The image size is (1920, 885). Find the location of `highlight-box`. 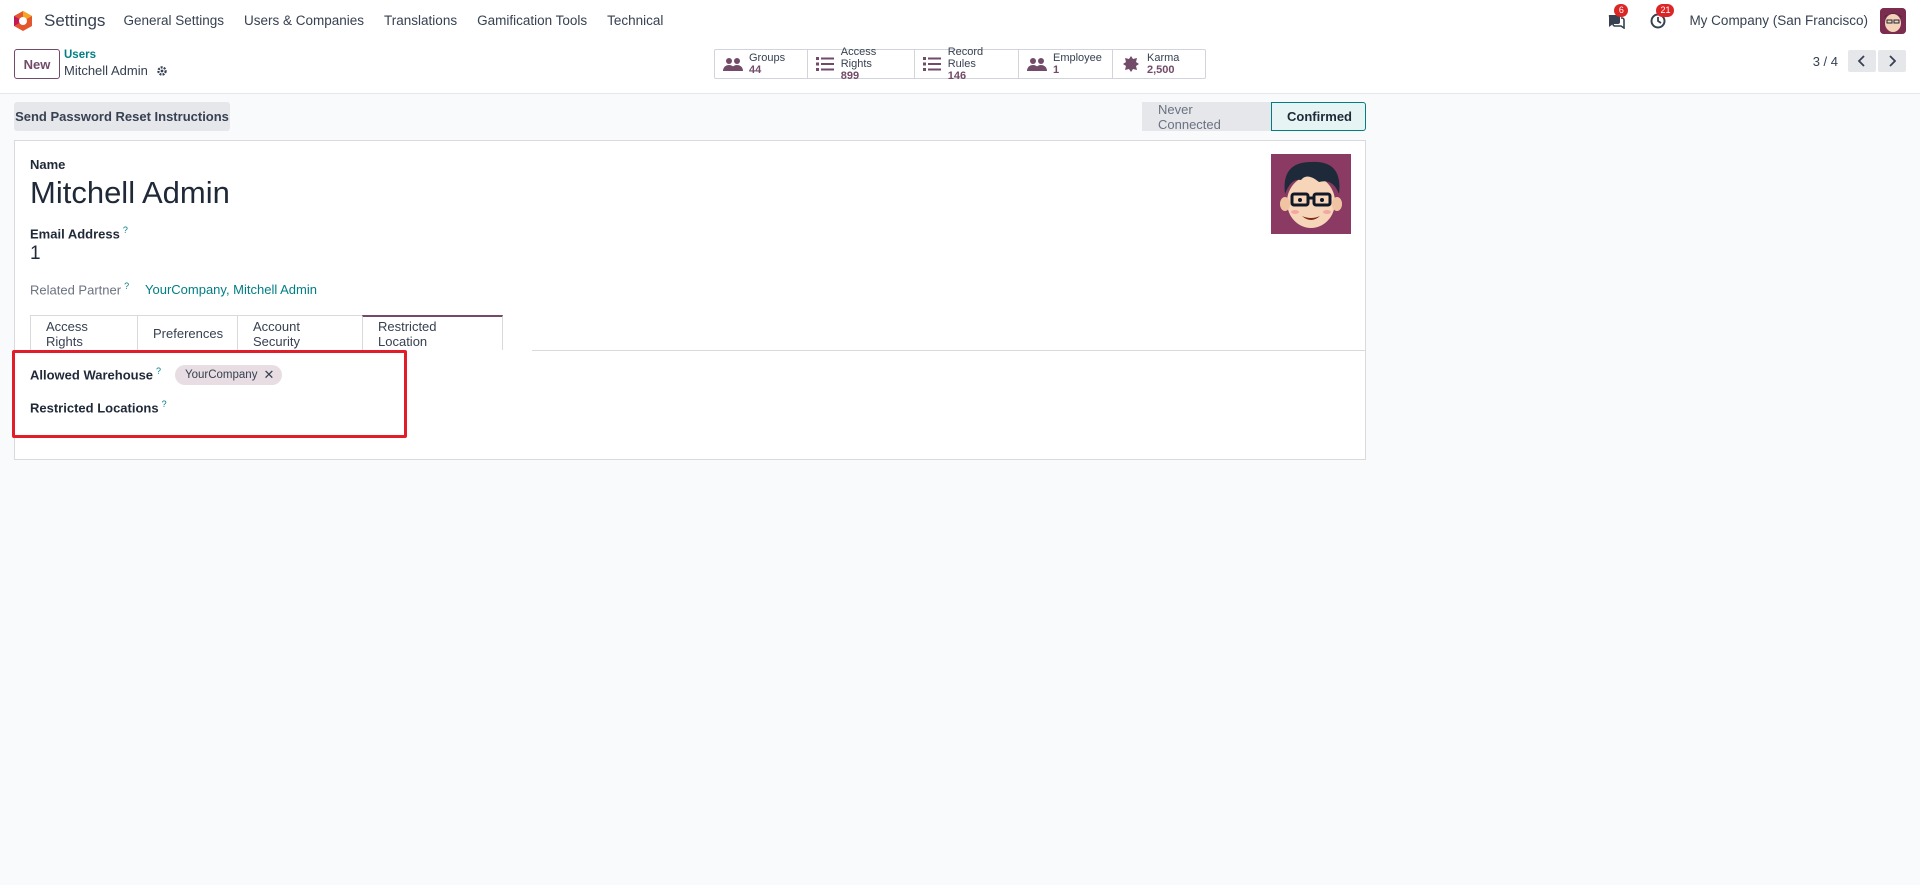

highlight-box is located at coordinates (209, 394).